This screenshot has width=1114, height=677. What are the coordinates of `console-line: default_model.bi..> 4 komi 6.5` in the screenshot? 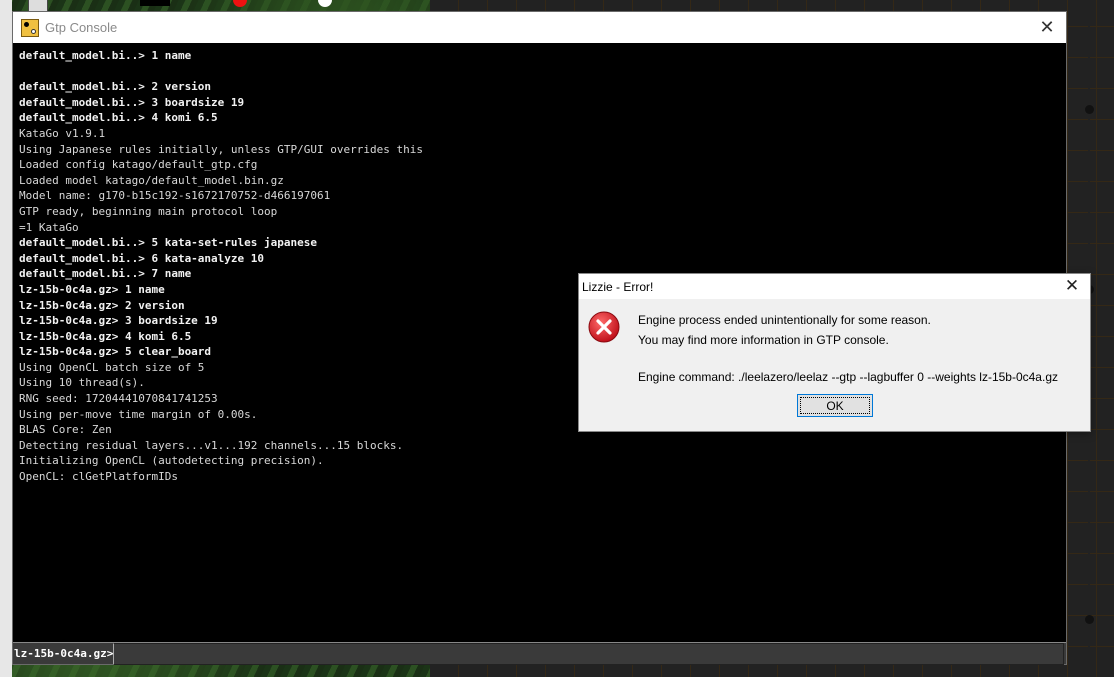 It's located at (118, 118).